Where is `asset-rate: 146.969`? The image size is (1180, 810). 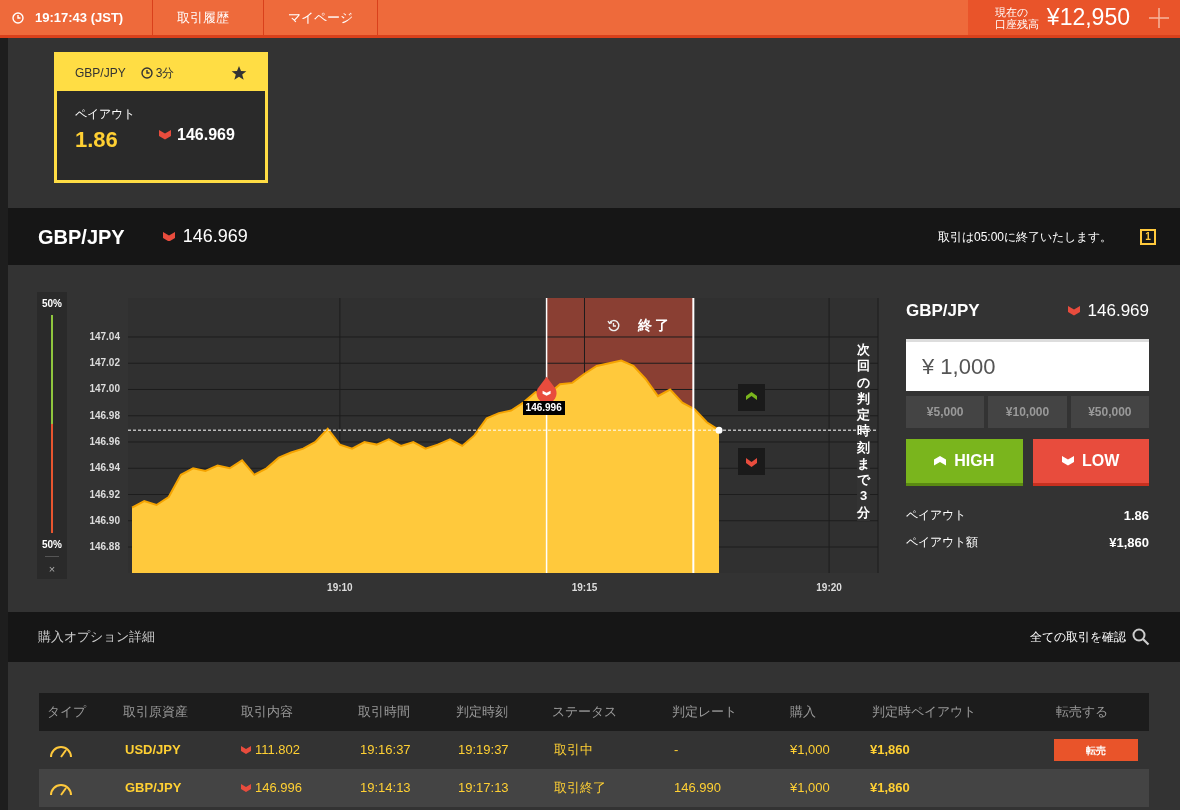 asset-rate: 146.969 is located at coordinates (215, 236).